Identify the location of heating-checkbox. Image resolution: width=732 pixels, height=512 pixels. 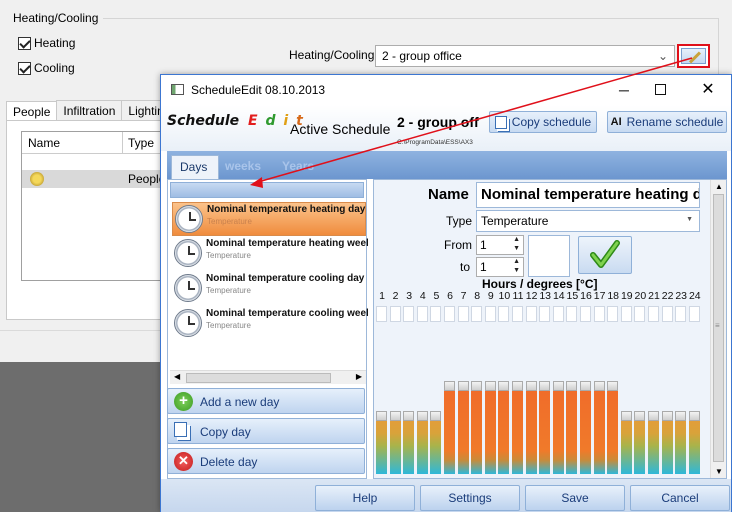
(24, 43).